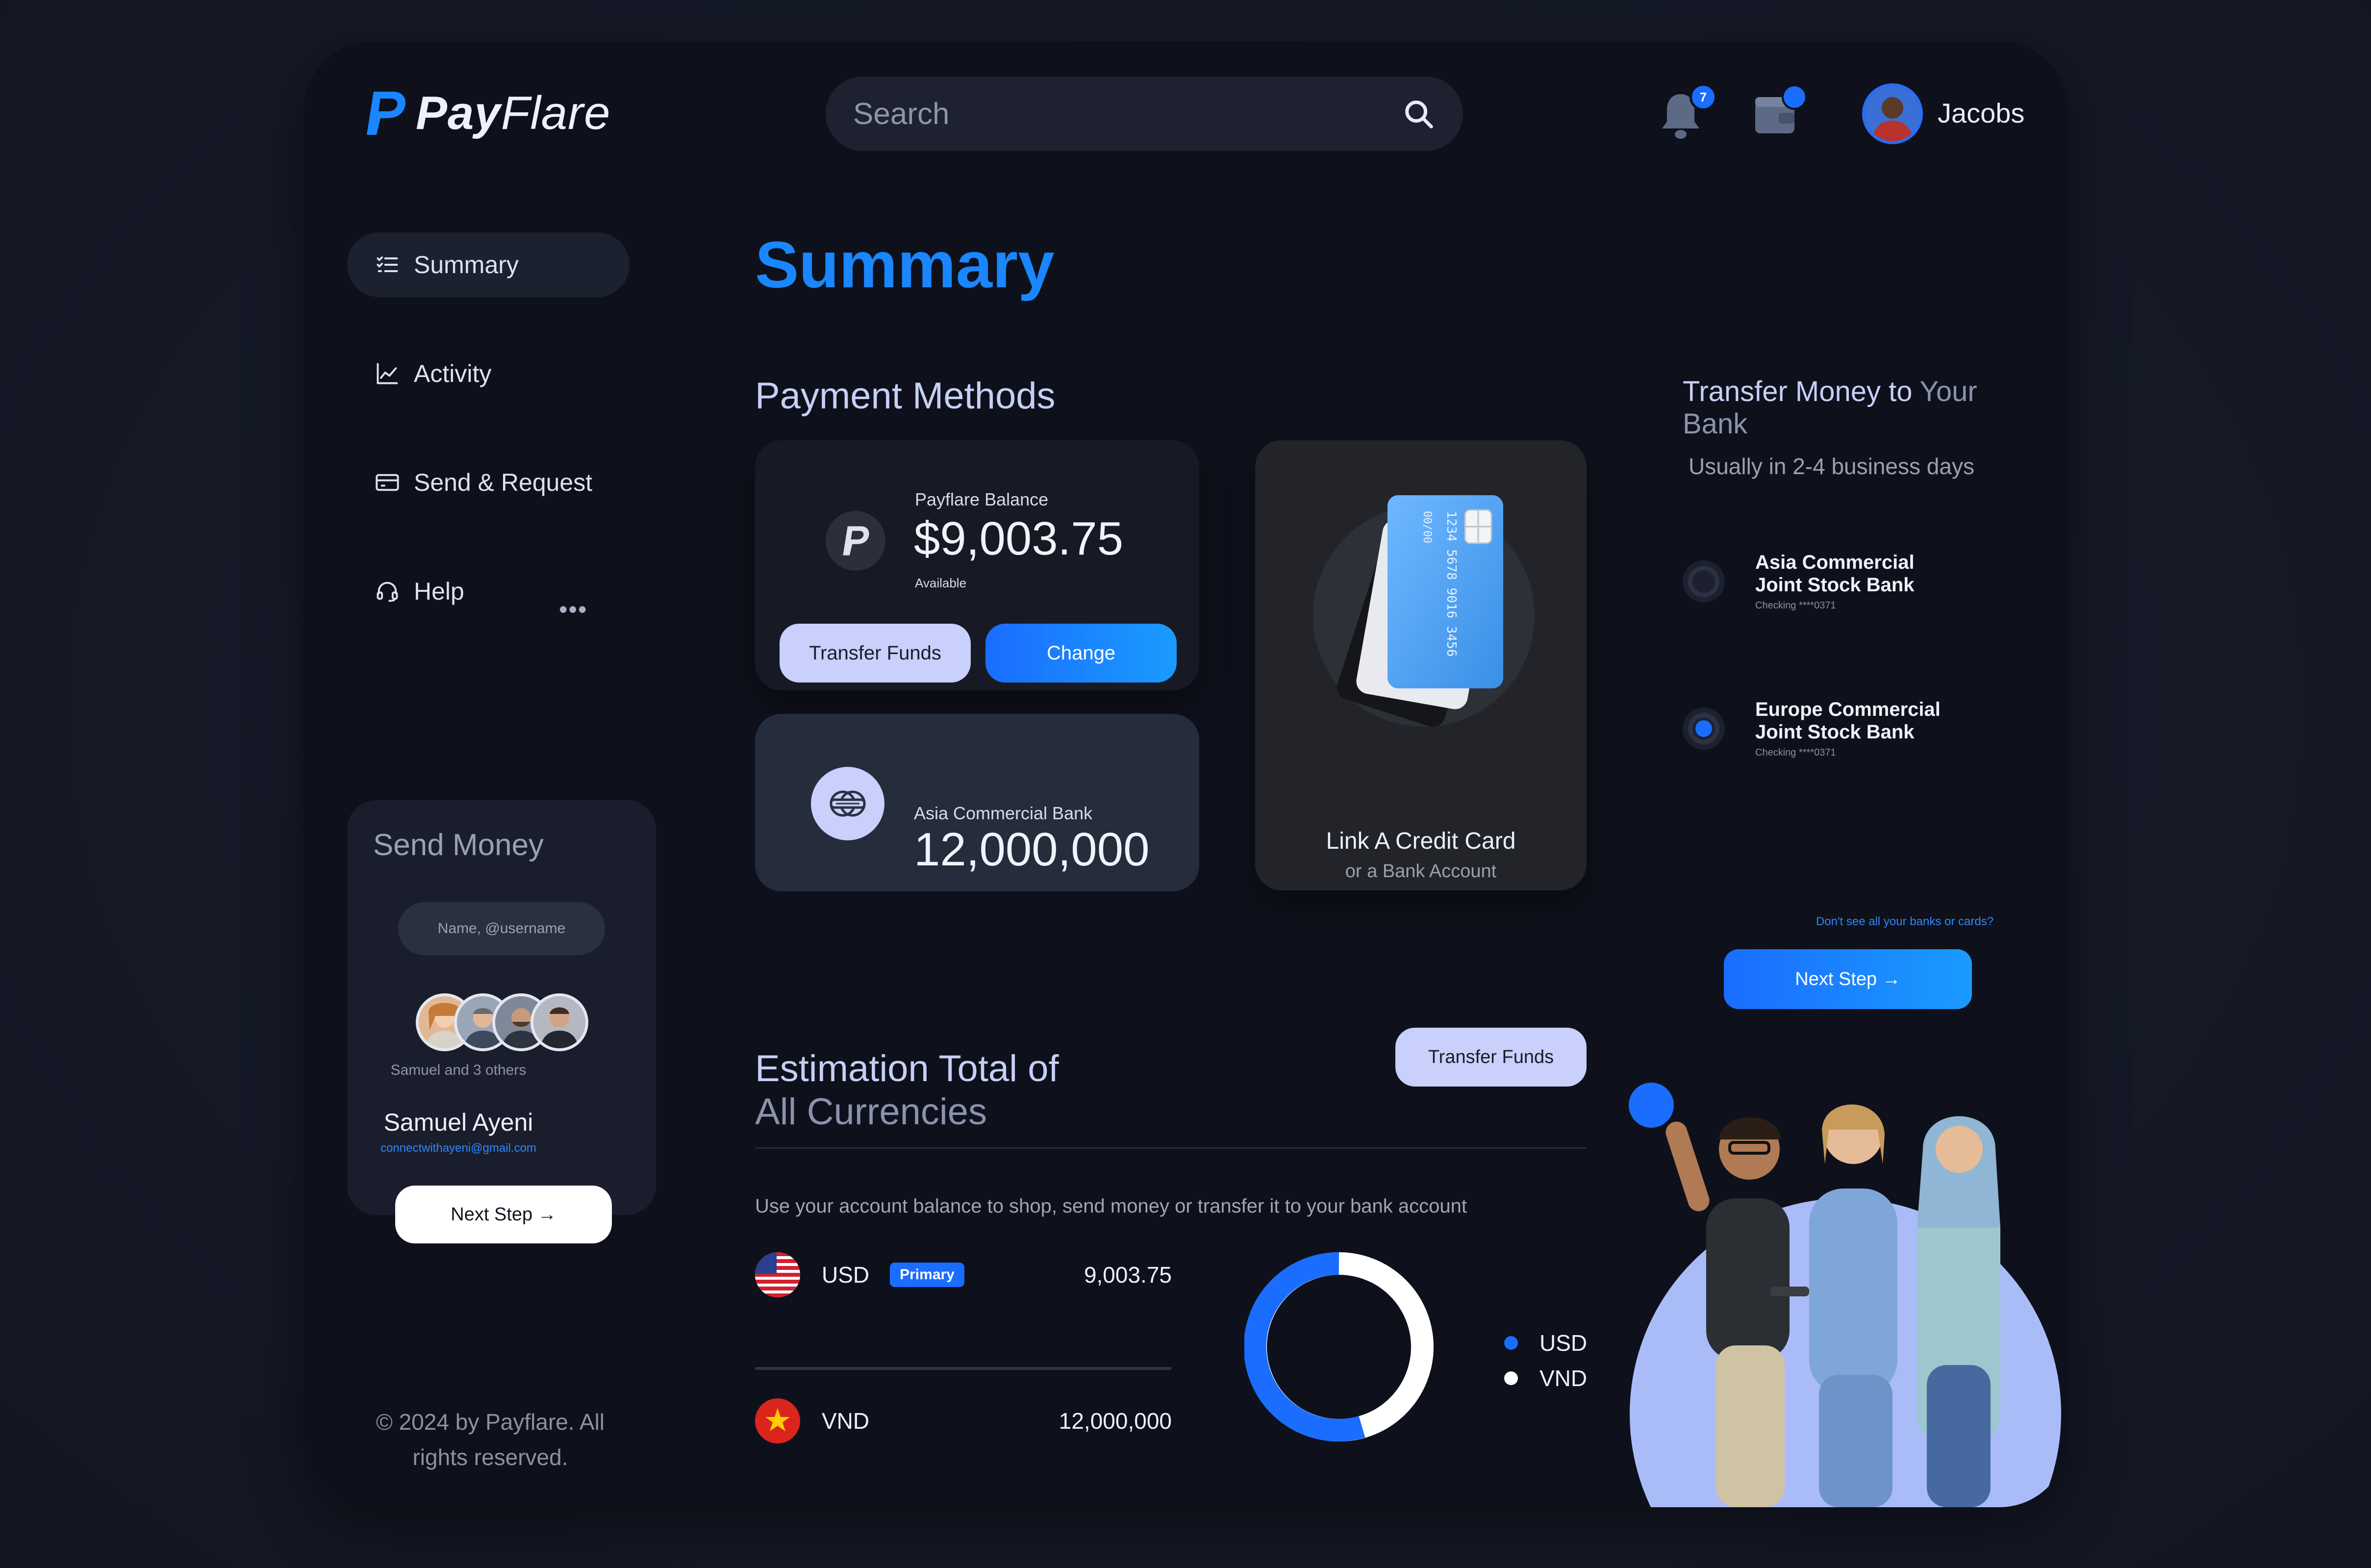 This screenshot has height=1568, width=2371. I want to click on headset-icon, so click(387, 592).